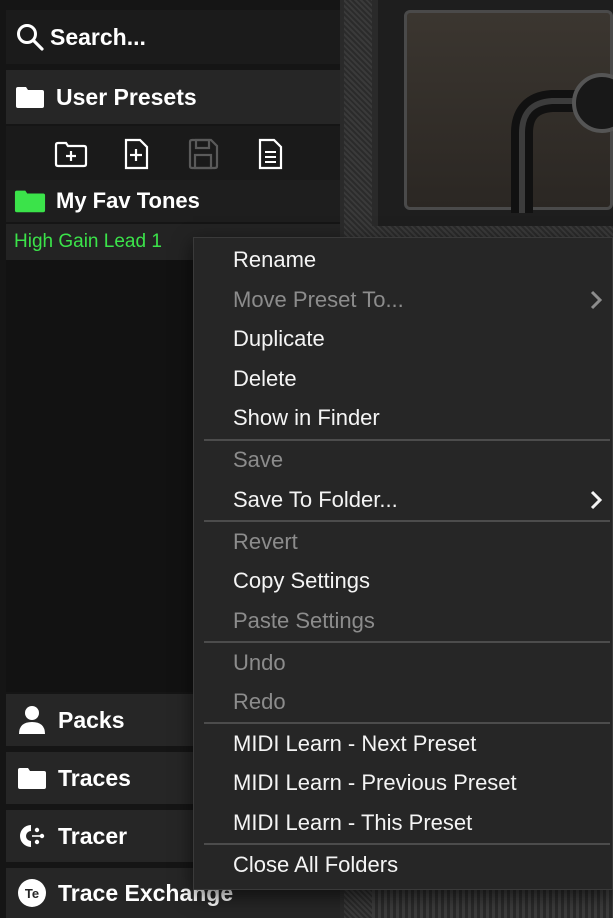 This screenshot has height=918, width=613. Describe the element at coordinates (315, 865) in the screenshot. I see `menu-item-close-all-folders: Close All Folders` at that location.